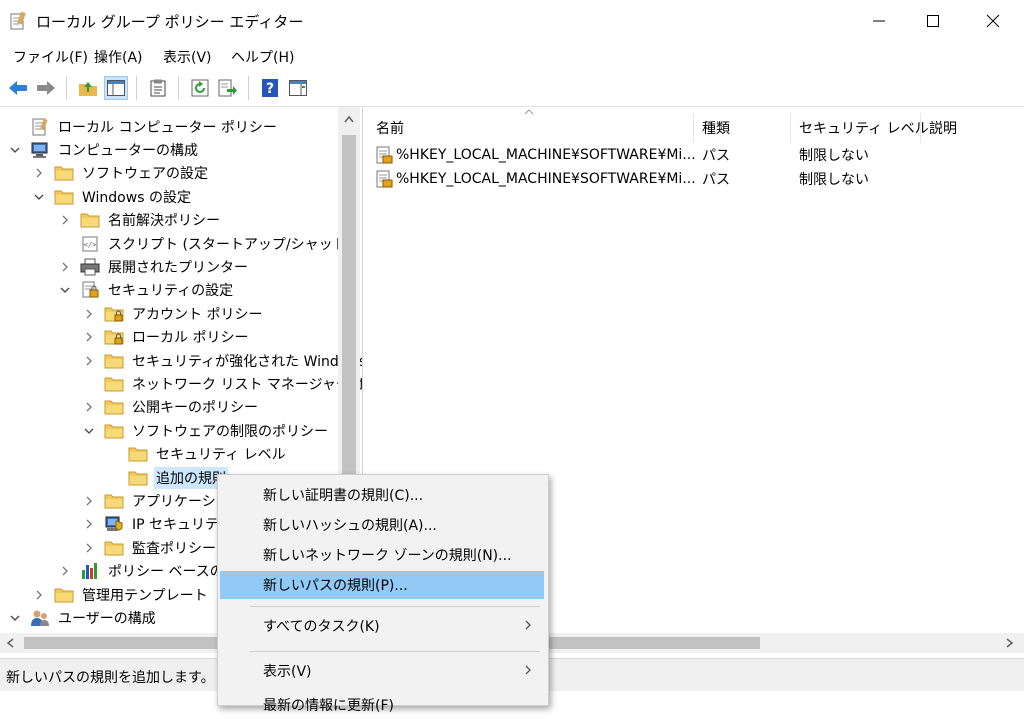 This screenshot has width=1024, height=719. I want to click on context-menu-item: すべてのタスク(K), so click(382, 626).